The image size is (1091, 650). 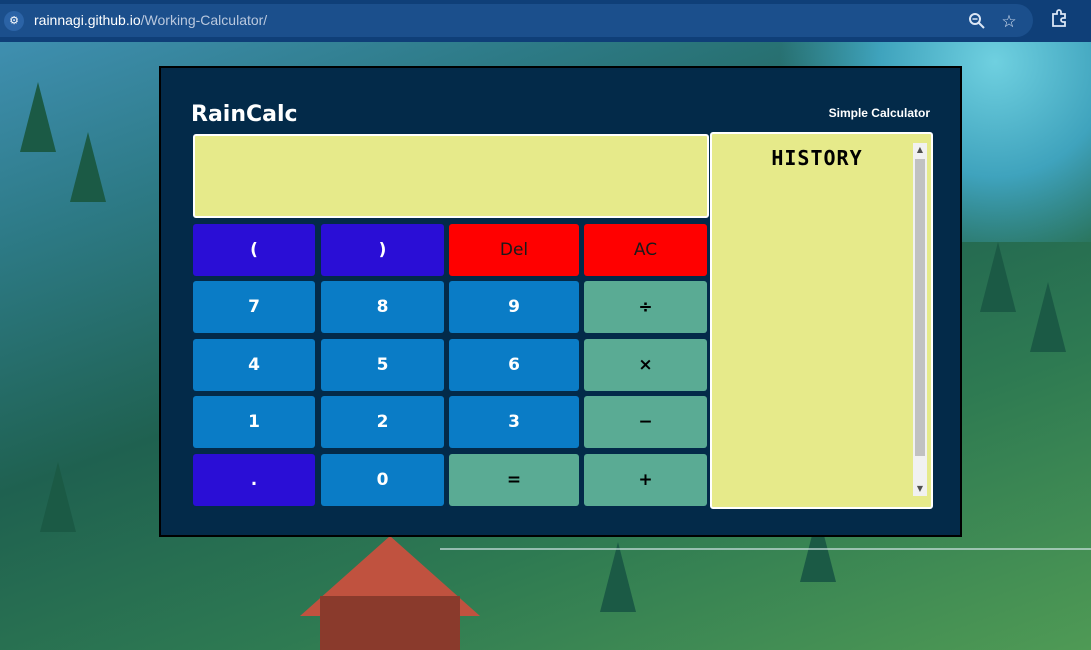 I want to click on cabin-illustration, so click(x=390, y=593).